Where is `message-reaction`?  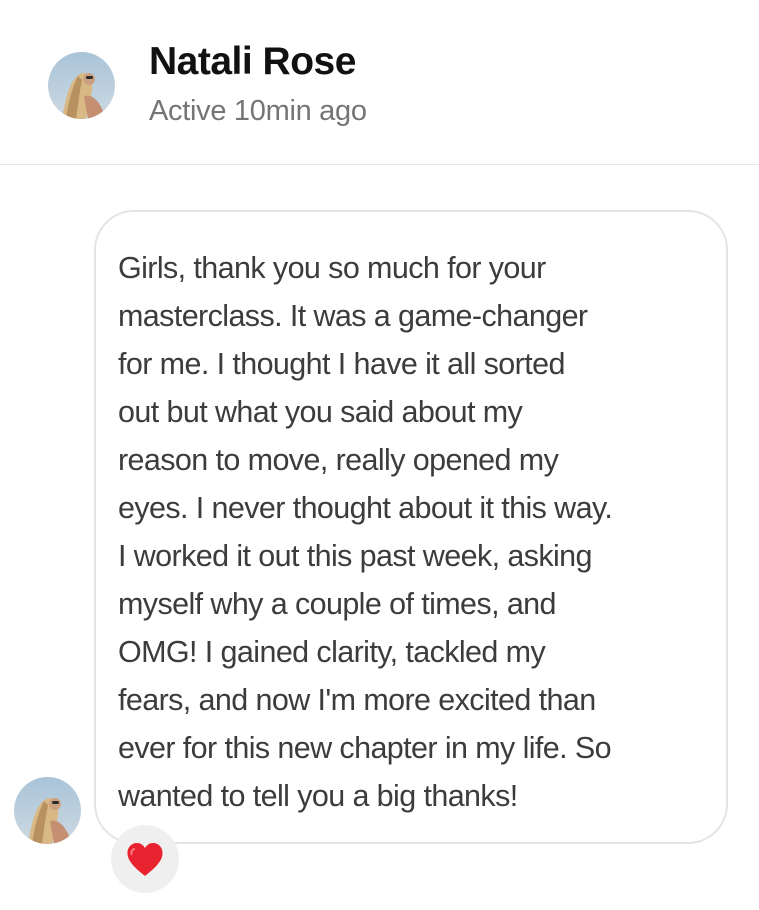
message-reaction is located at coordinates (145, 859).